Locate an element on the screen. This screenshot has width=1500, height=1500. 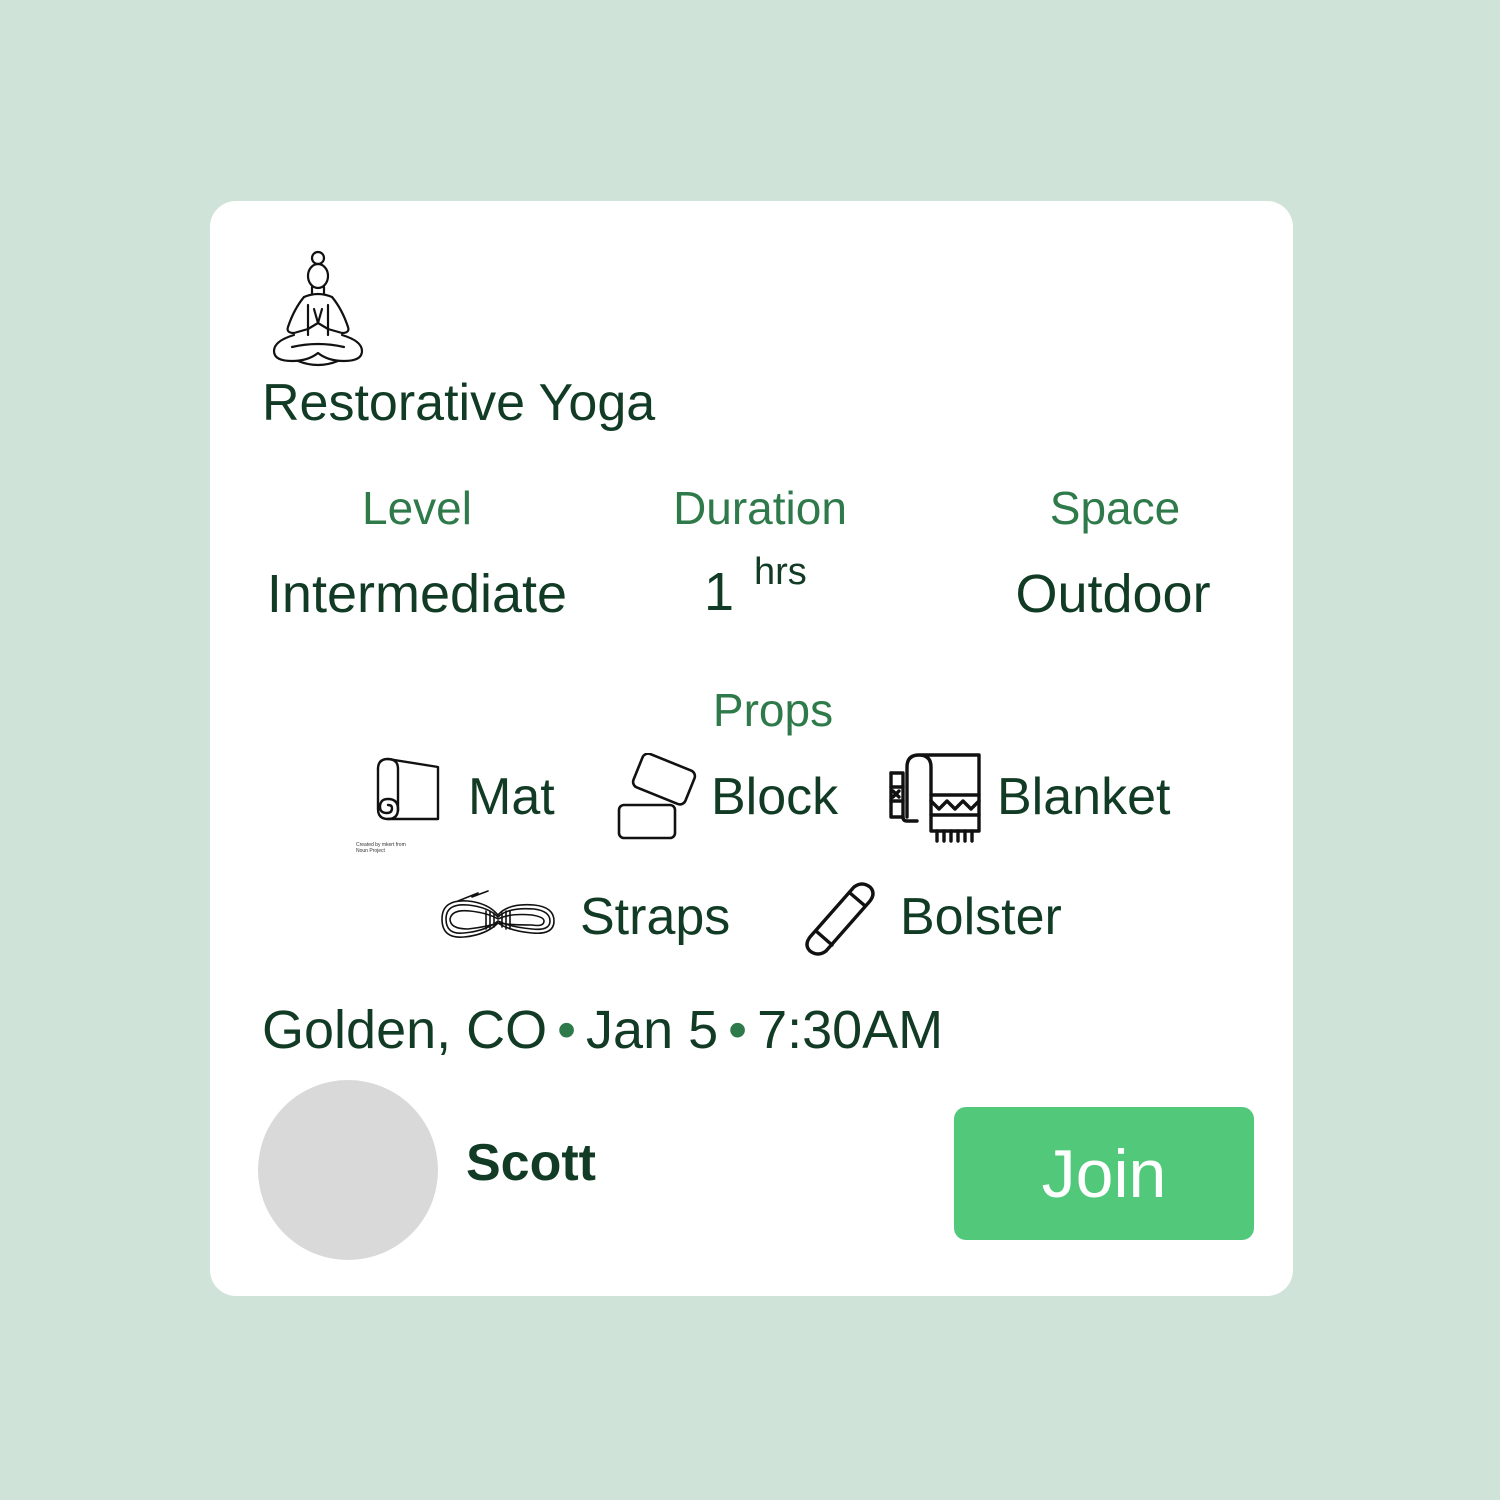
yoga-block-icon is located at coordinates (657, 796).